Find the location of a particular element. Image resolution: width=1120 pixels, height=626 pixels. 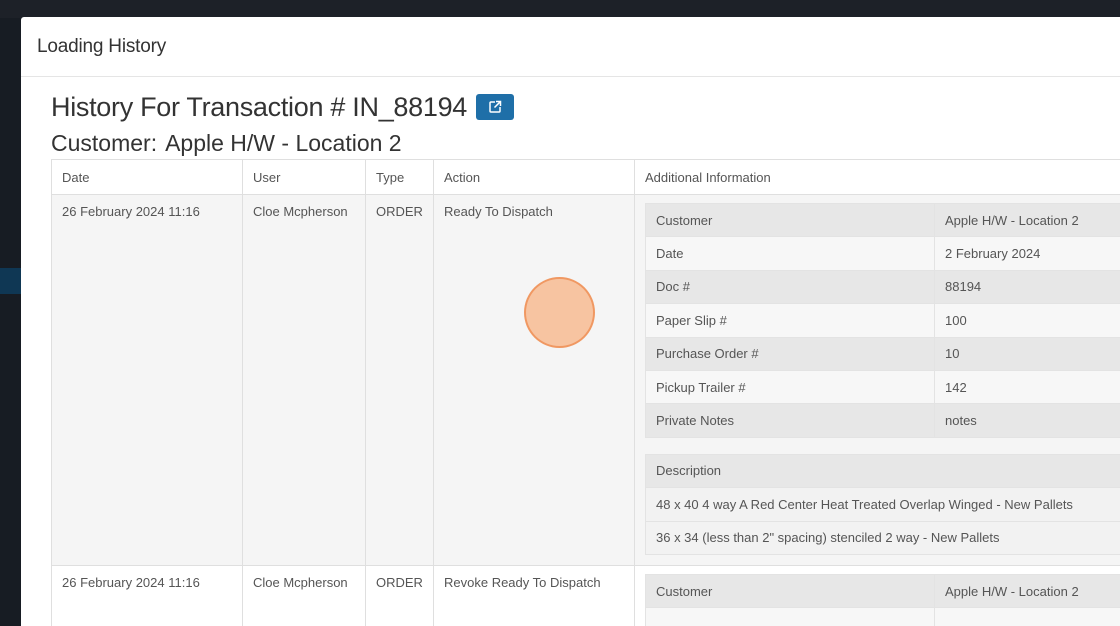

detail-label: Purchase Order # is located at coordinates (790, 353).